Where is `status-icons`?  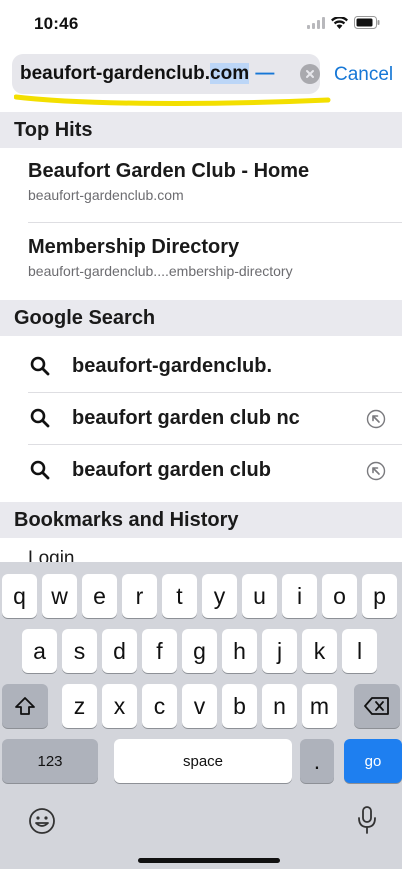
status-icons is located at coordinates (343, 22).